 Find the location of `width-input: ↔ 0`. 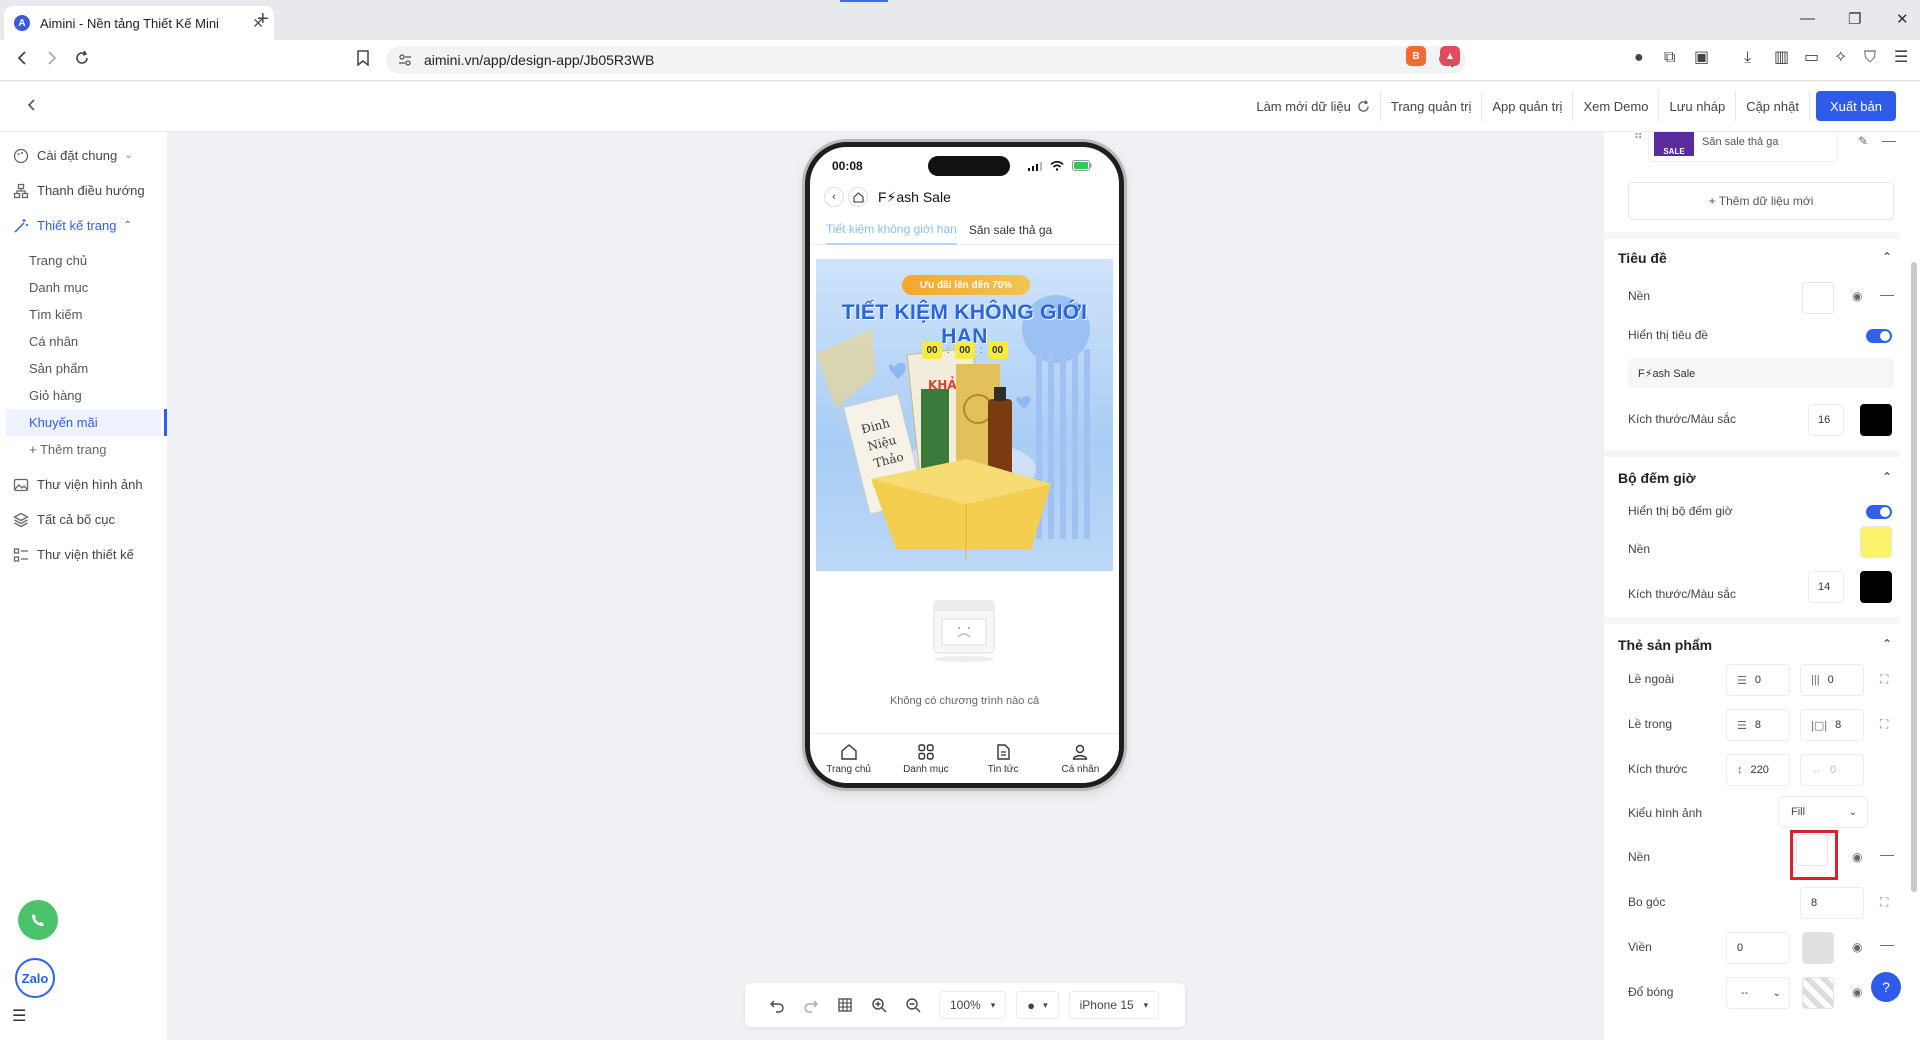

width-input: ↔ 0 is located at coordinates (1832, 770).